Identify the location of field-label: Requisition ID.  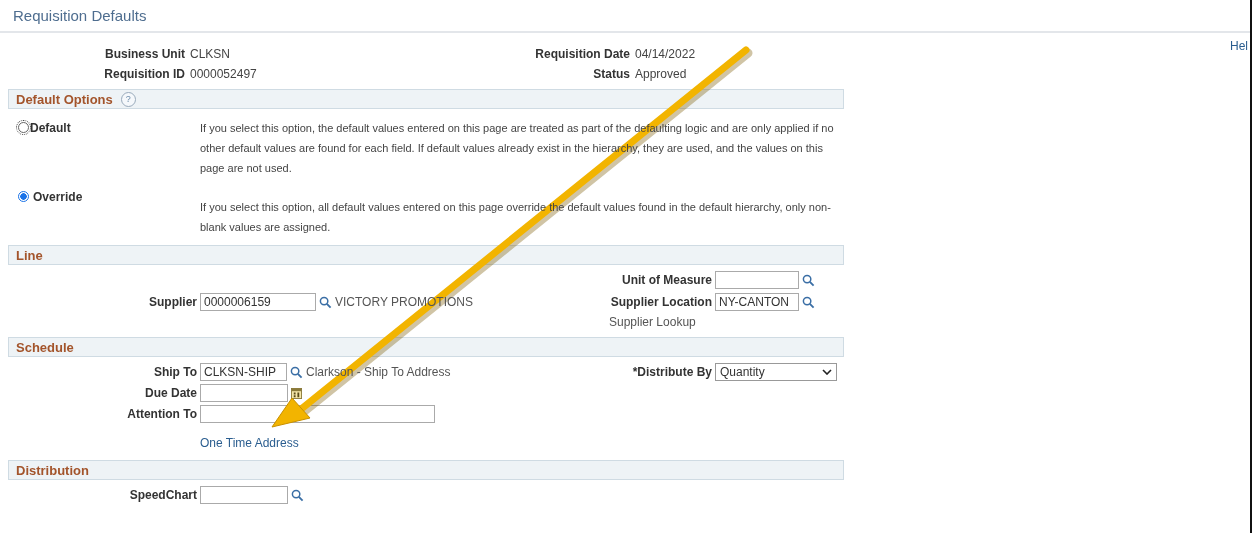
(144, 74).